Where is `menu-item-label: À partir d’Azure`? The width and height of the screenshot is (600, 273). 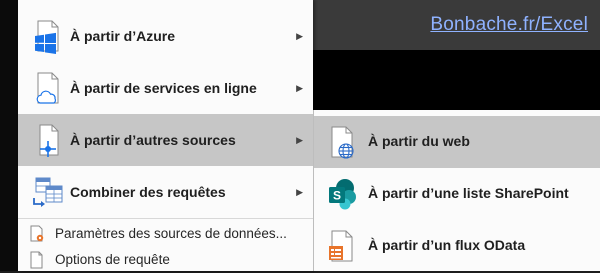 menu-item-label: À partir d’Azure is located at coordinates (123, 36).